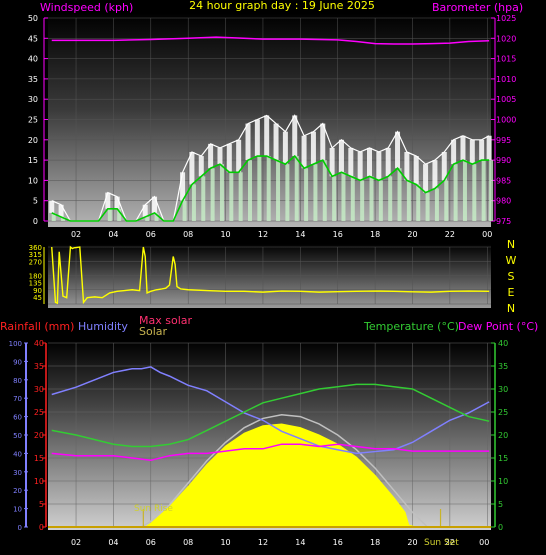 This screenshot has width=546, height=555. What do you see at coordinates (503, 412) in the screenshot?
I see `temperature-tick-label: 25` at bounding box center [503, 412].